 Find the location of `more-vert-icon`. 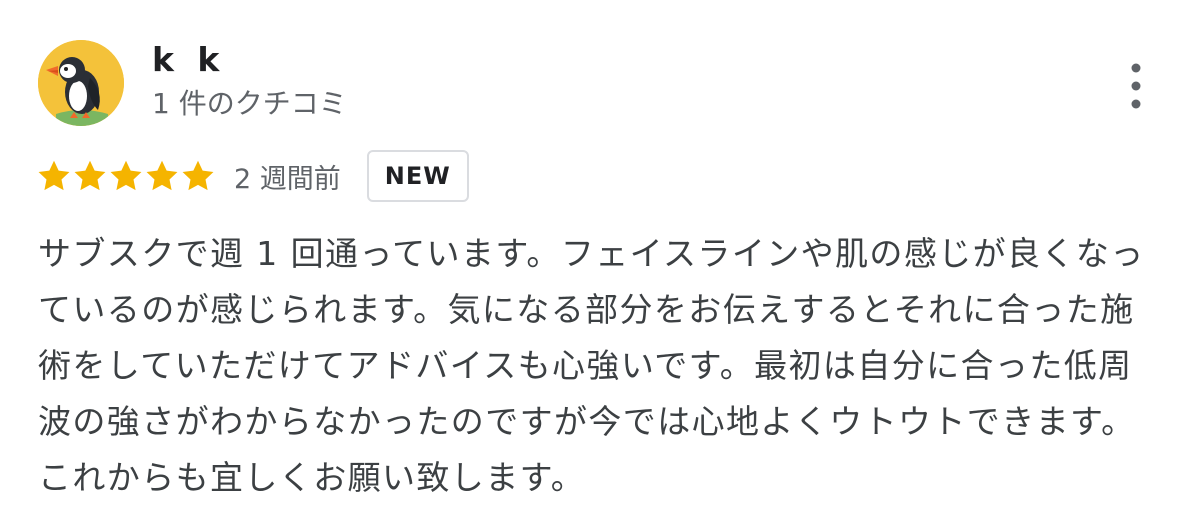

more-vert-icon is located at coordinates (1136, 86).